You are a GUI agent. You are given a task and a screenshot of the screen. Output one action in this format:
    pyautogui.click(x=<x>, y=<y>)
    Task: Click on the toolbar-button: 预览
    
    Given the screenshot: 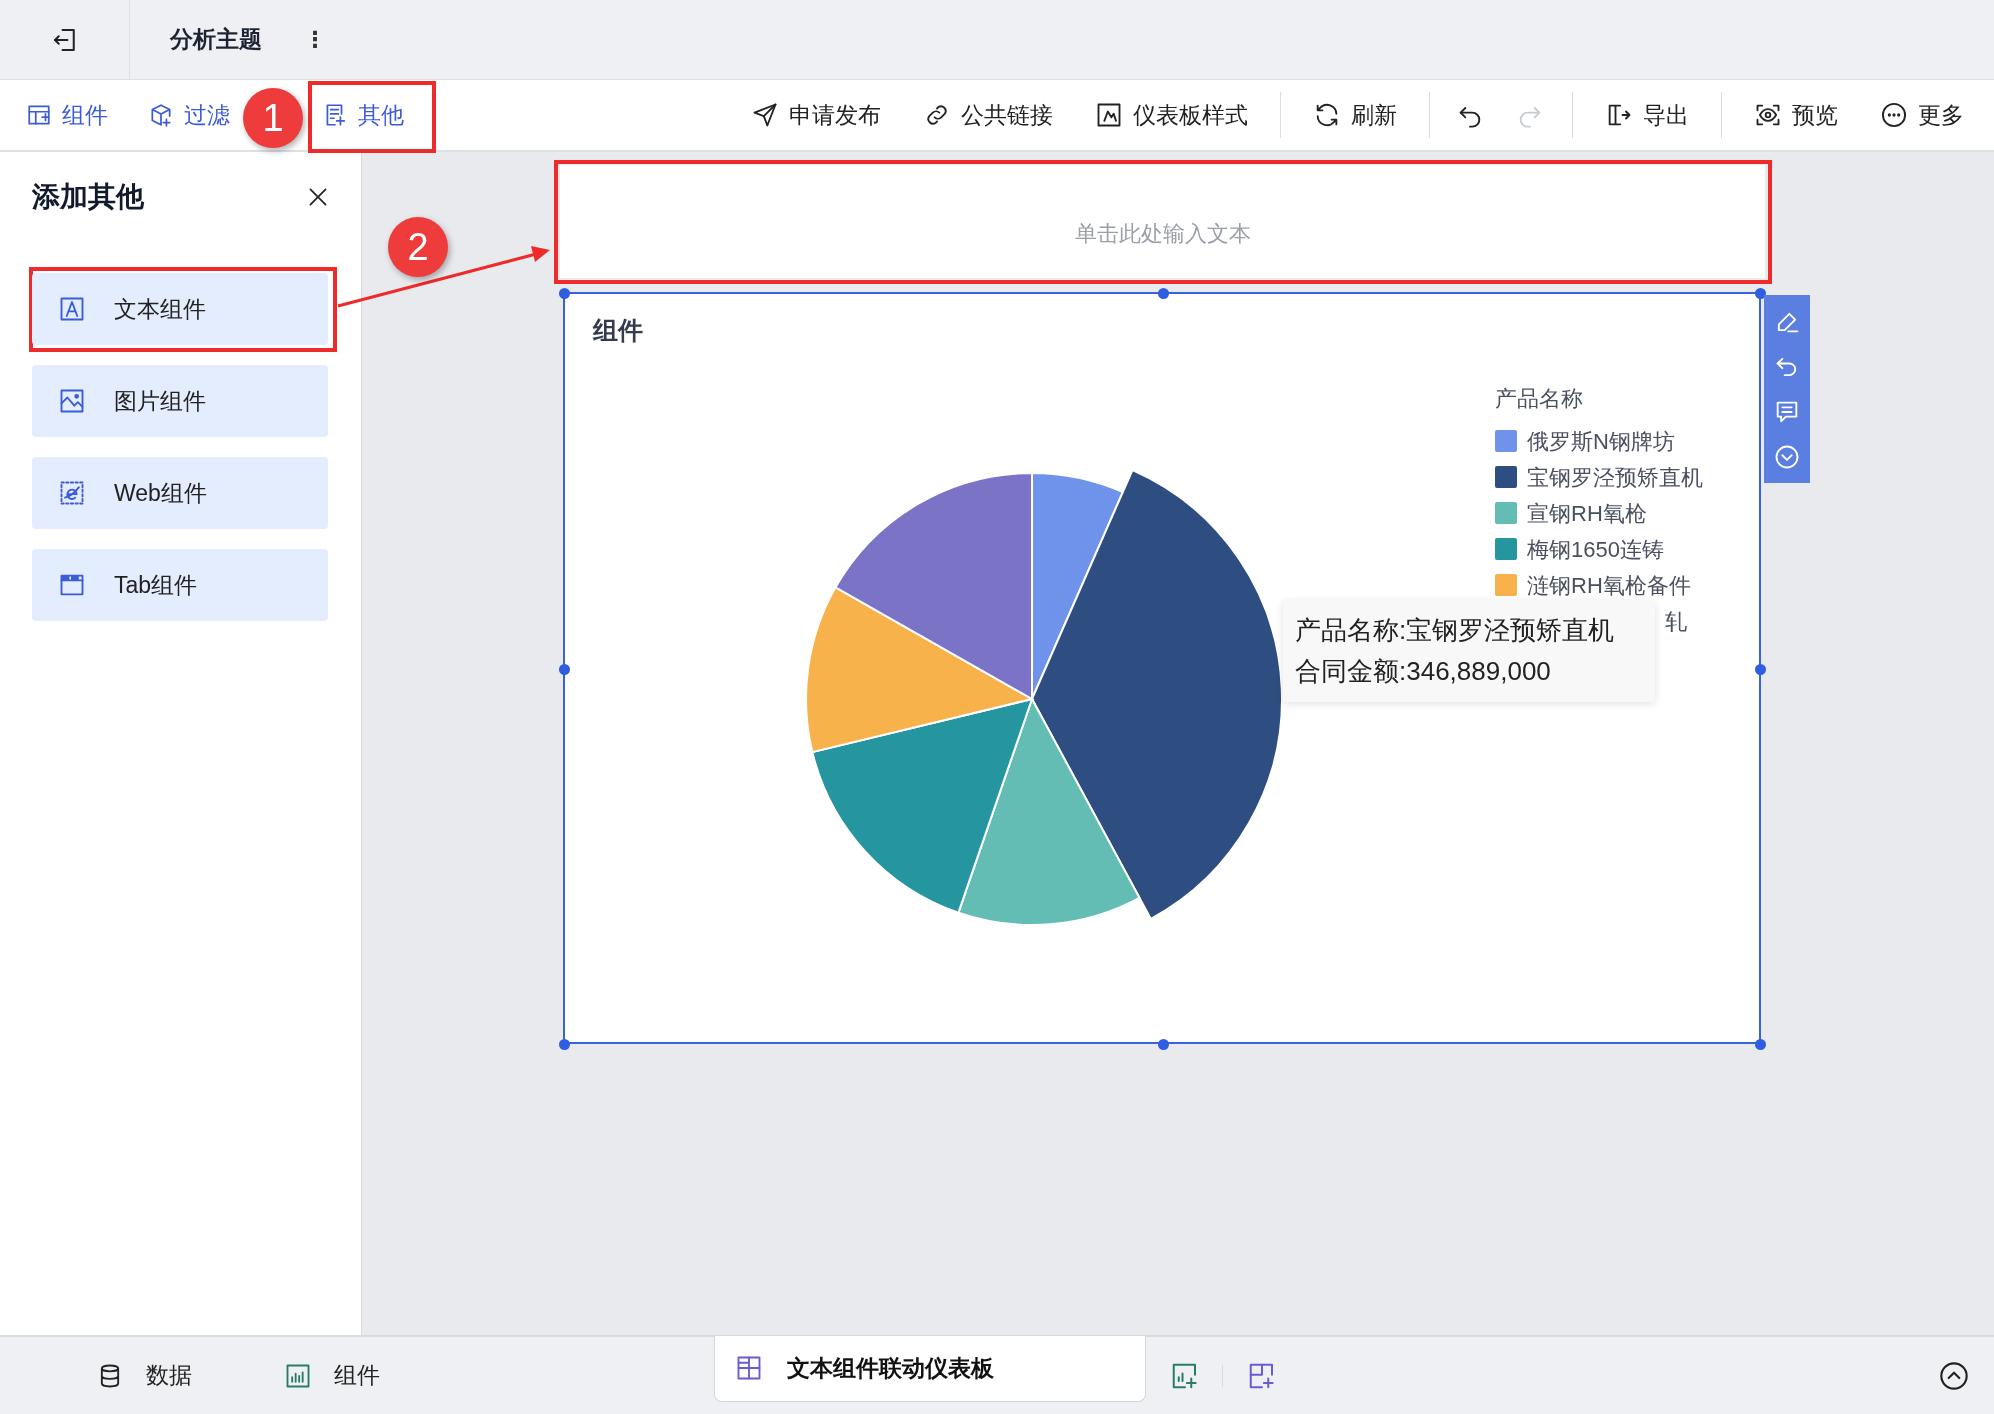 What is the action you would take?
    pyautogui.click(x=1796, y=115)
    